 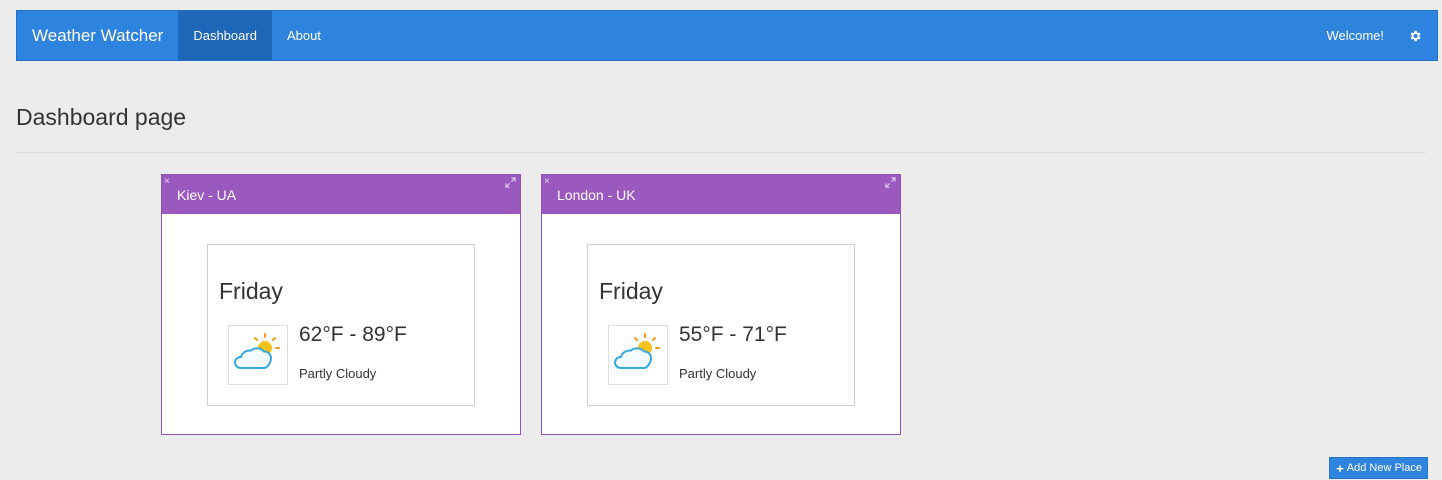 What do you see at coordinates (1340, 468) in the screenshot?
I see `plus-icon: +` at bounding box center [1340, 468].